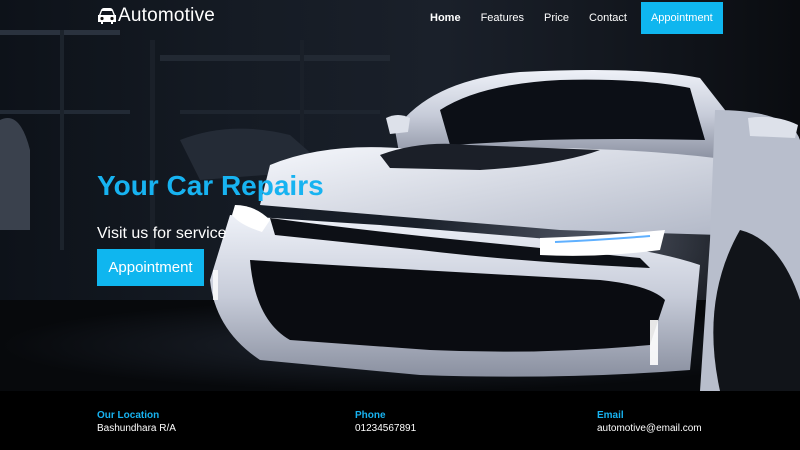  Describe the element at coordinates (445, 18) in the screenshot. I see `nav-home-link: Home` at that location.